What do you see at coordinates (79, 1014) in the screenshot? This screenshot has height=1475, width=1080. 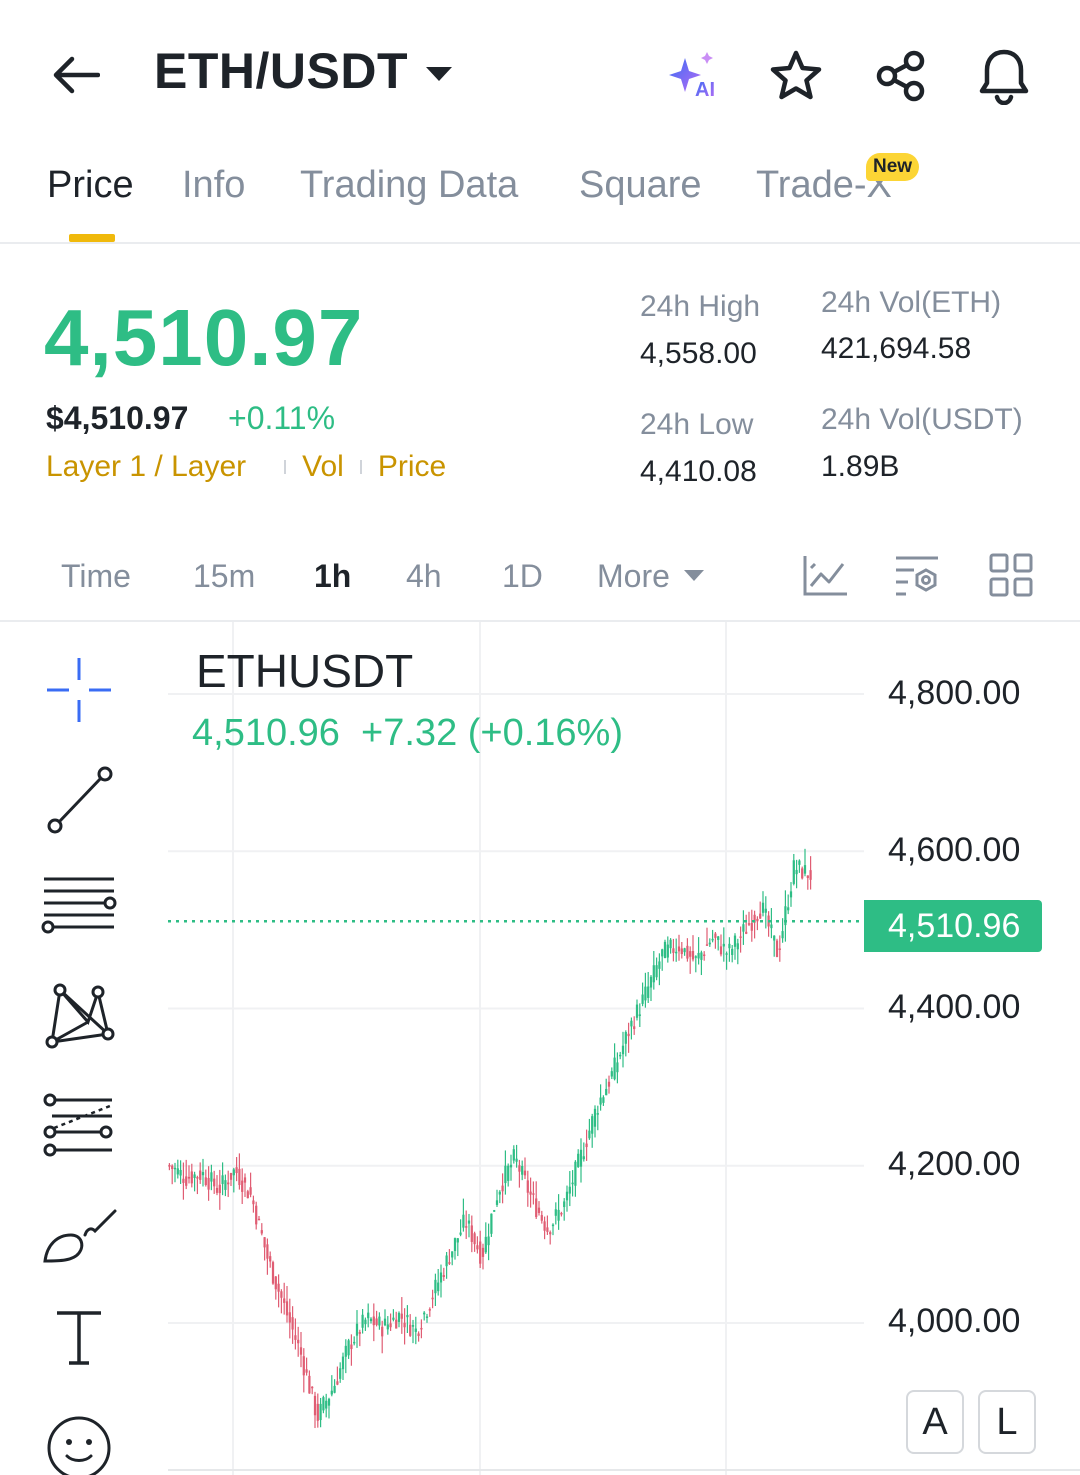 I see `pattern-tool-icon` at bounding box center [79, 1014].